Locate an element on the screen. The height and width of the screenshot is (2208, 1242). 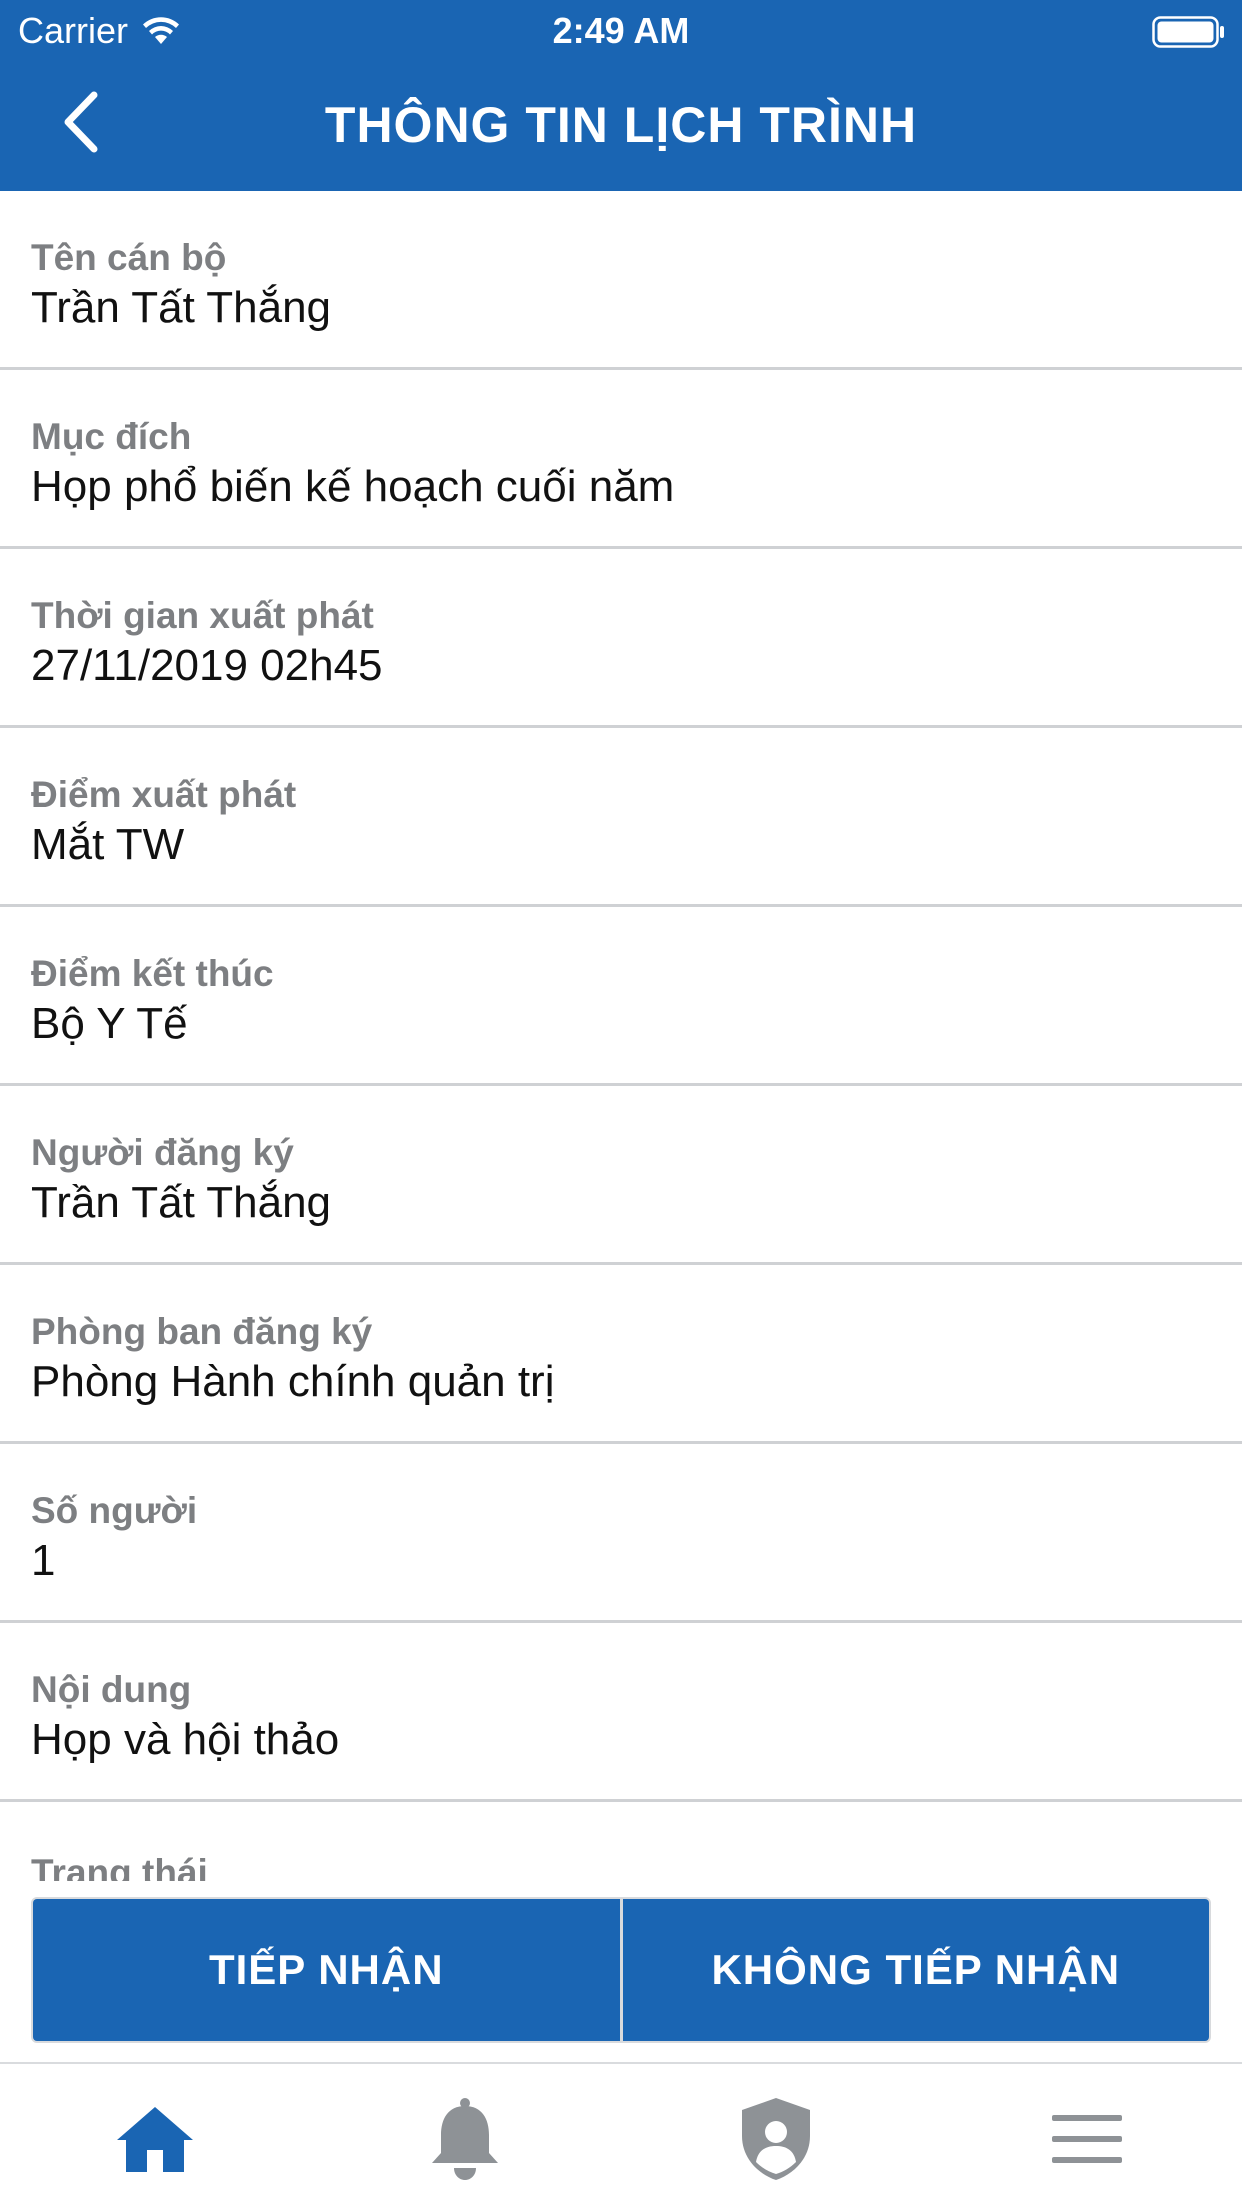
field-value: Bộ Y Tế is located at coordinates (109, 1023).